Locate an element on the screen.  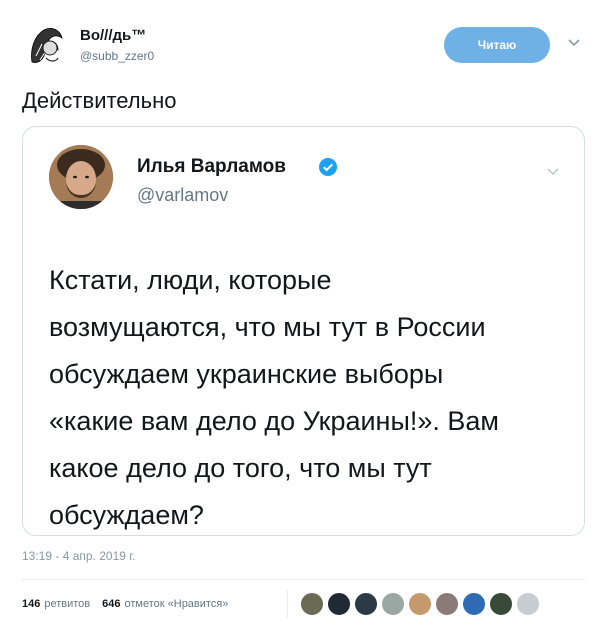
author-handle: @subb_zzer0 is located at coordinates (117, 56).